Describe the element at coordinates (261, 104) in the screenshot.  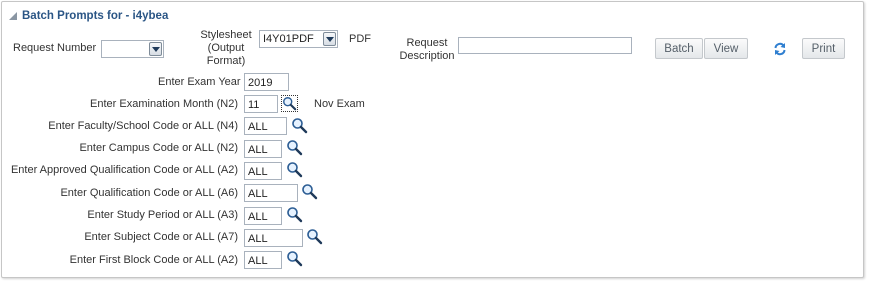
I see `exam-month-input: 11` at that location.